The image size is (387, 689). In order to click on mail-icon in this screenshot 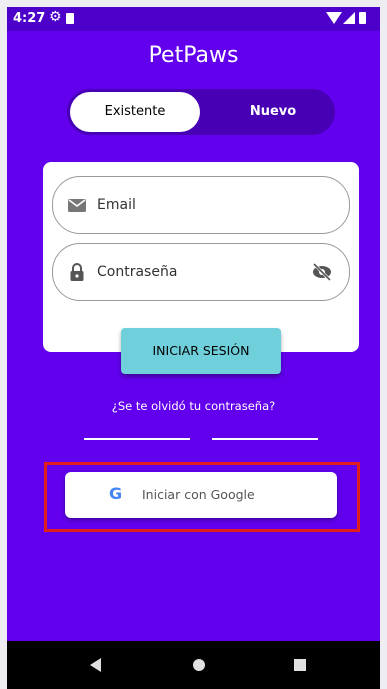, I will do `click(77, 205)`.